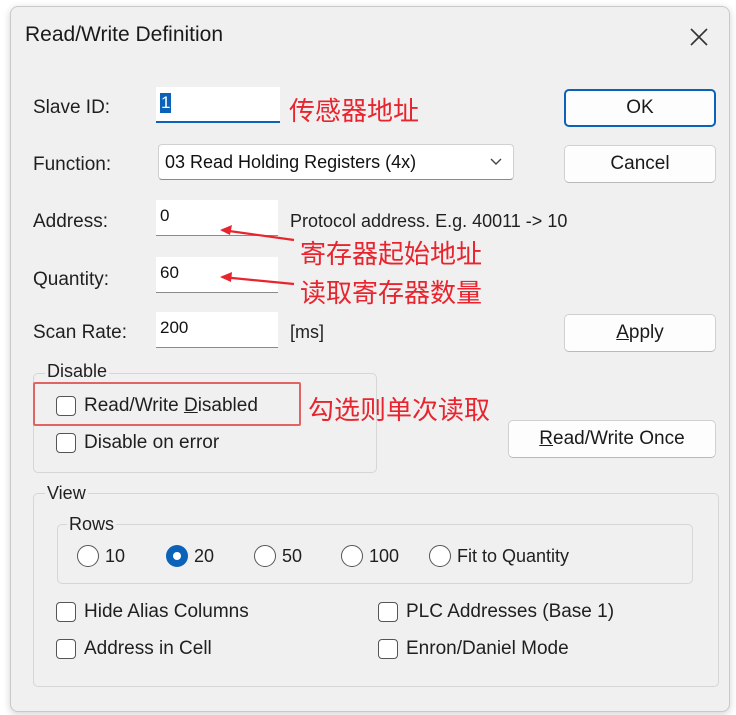 The width and height of the screenshot is (736, 715). Describe the element at coordinates (166, 611) in the screenshot. I see `hide-alias-label: Hide Alias Columns` at that location.